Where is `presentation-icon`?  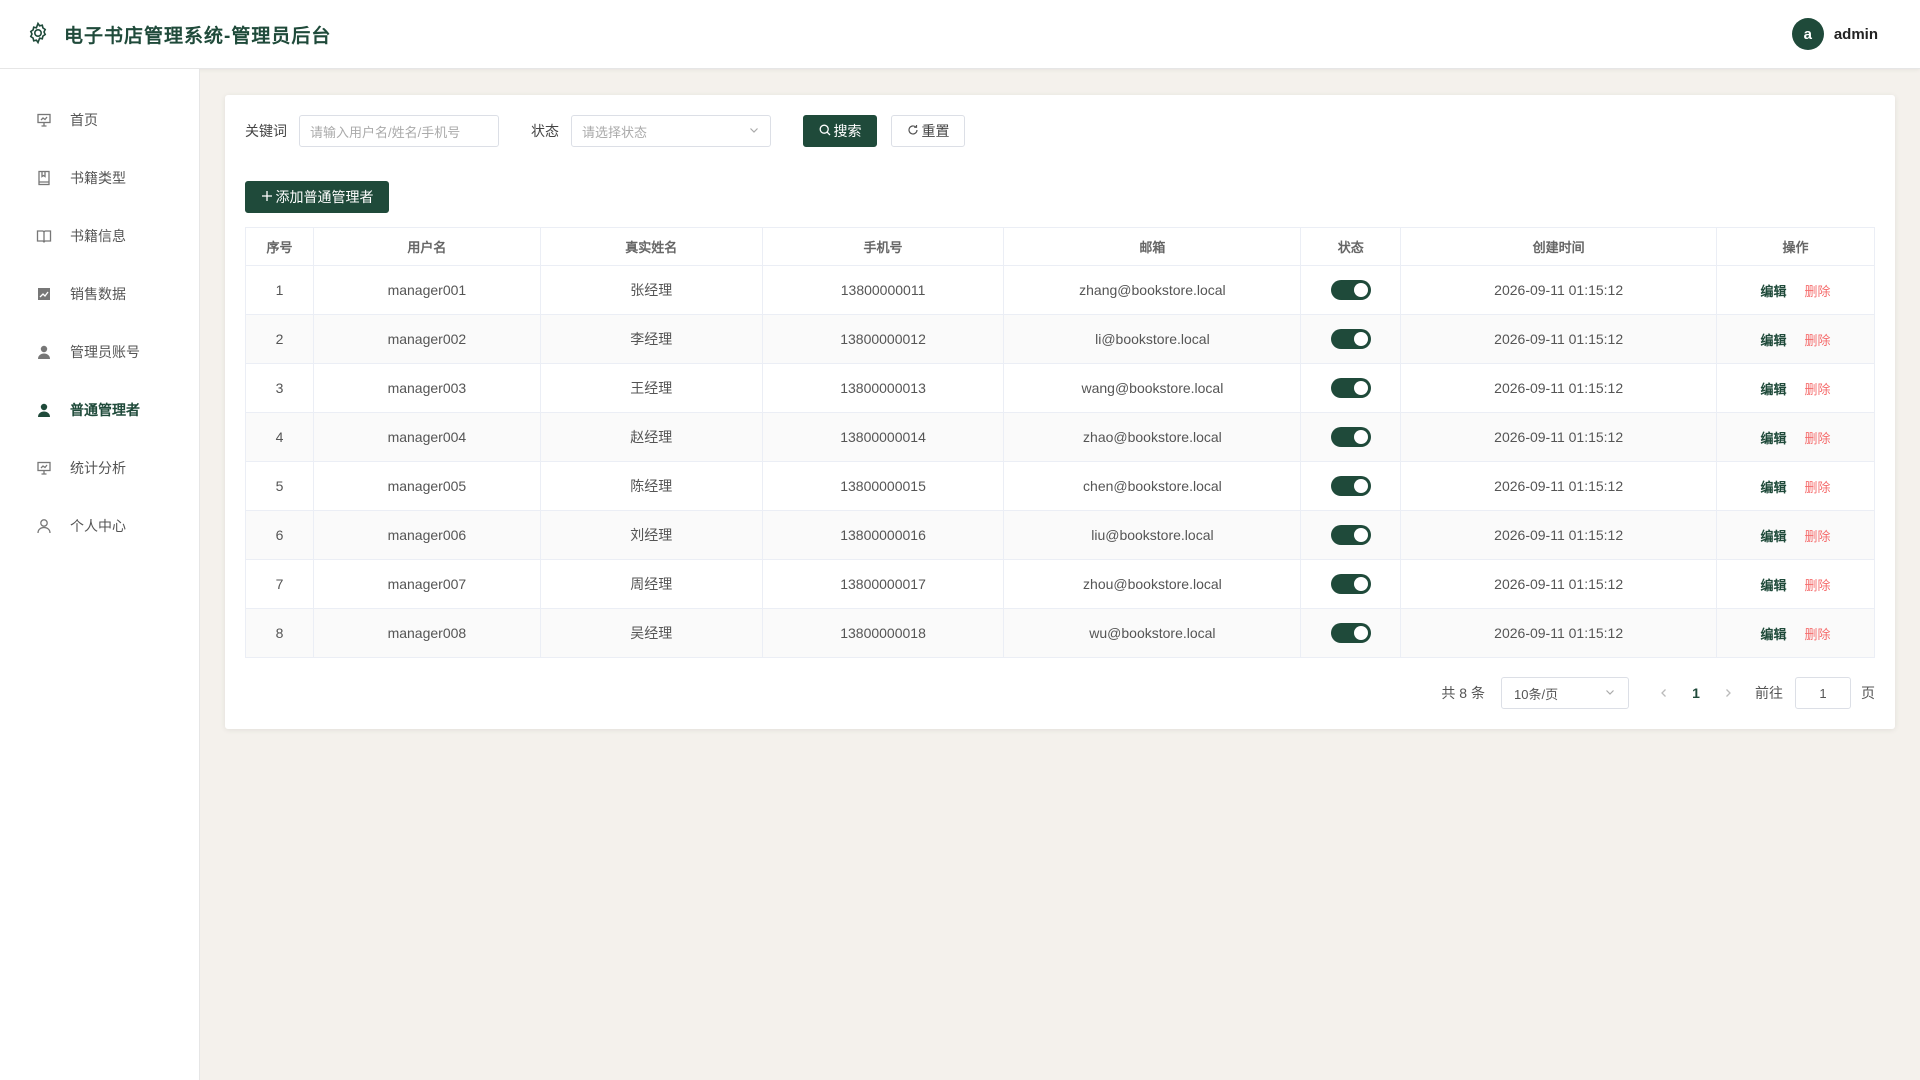 presentation-icon is located at coordinates (44, 120).